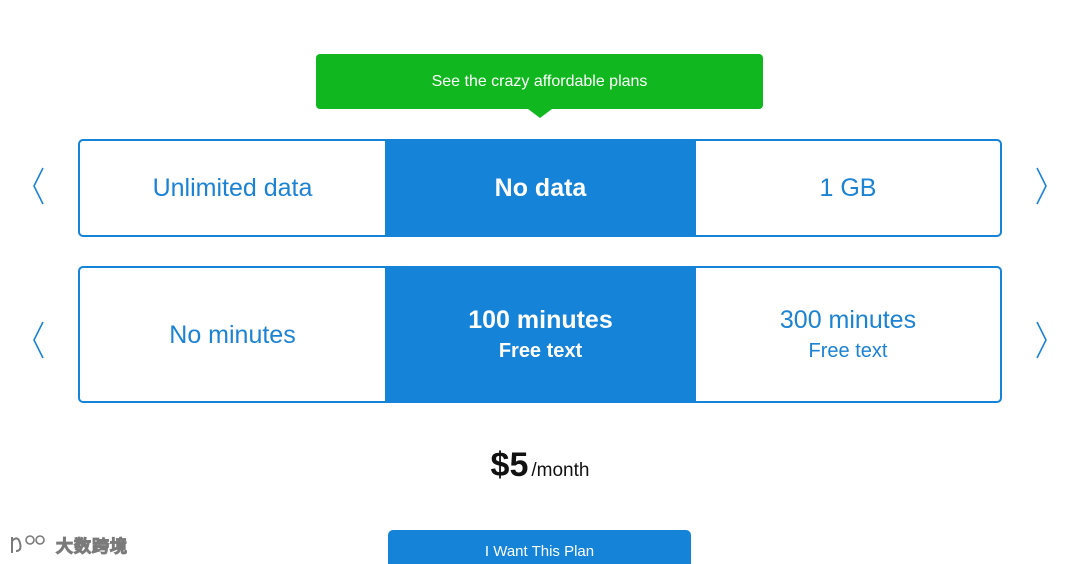  Describe the element at coordinates (848, 319) in the screenshot. I see `minutes-option-label: 300 minutes` at that location.